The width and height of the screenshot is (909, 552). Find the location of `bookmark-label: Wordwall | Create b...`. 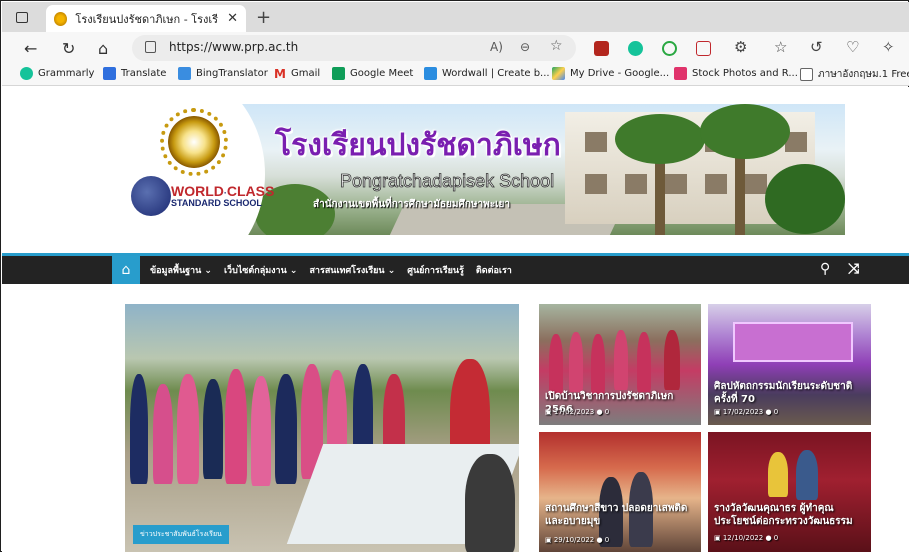

bookmark-label: Wordwall | Create b... is located at coordinates (496, 73).